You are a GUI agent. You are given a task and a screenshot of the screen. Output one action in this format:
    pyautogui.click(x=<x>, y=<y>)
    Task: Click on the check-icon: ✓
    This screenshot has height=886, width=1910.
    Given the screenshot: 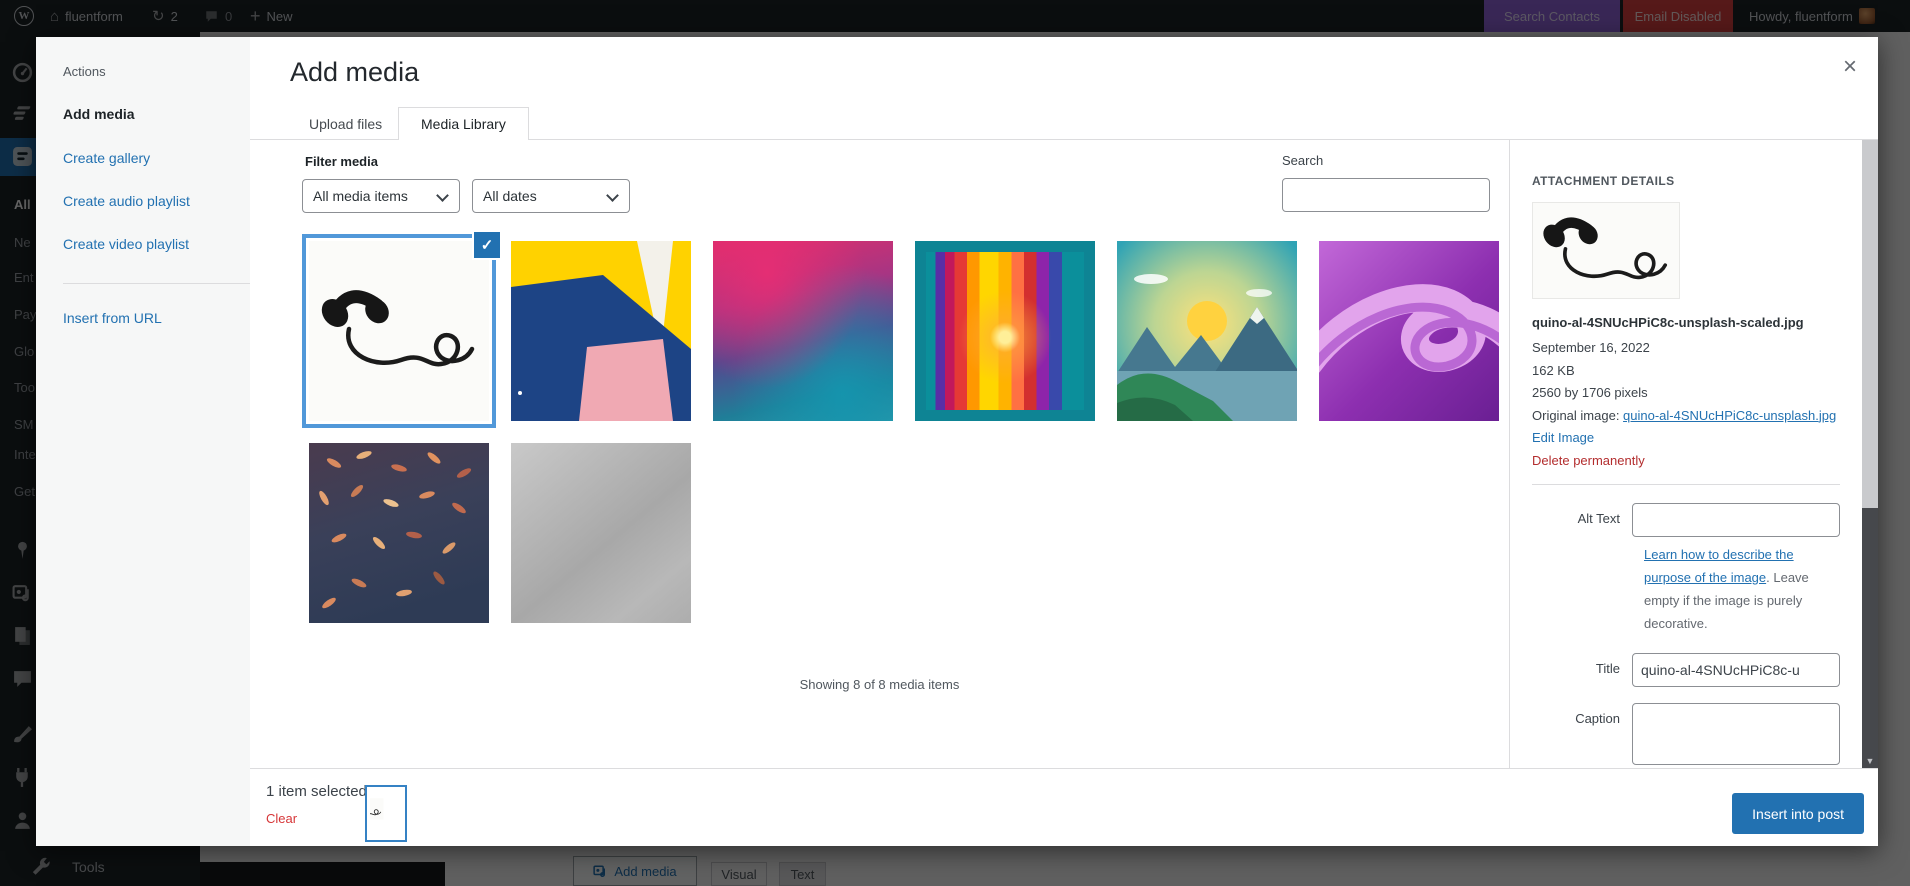 What is the action you would take?
    pyautogui.click(x=487, y=245)
    